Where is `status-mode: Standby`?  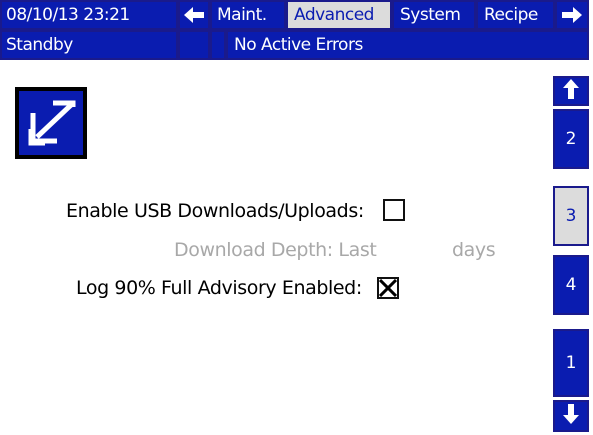
status-mode: Standby is located at coordinates (89, 45).